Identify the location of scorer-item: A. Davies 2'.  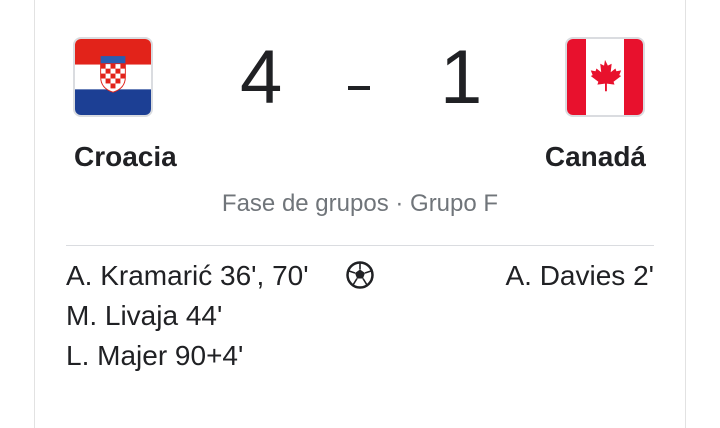
(579, 275).